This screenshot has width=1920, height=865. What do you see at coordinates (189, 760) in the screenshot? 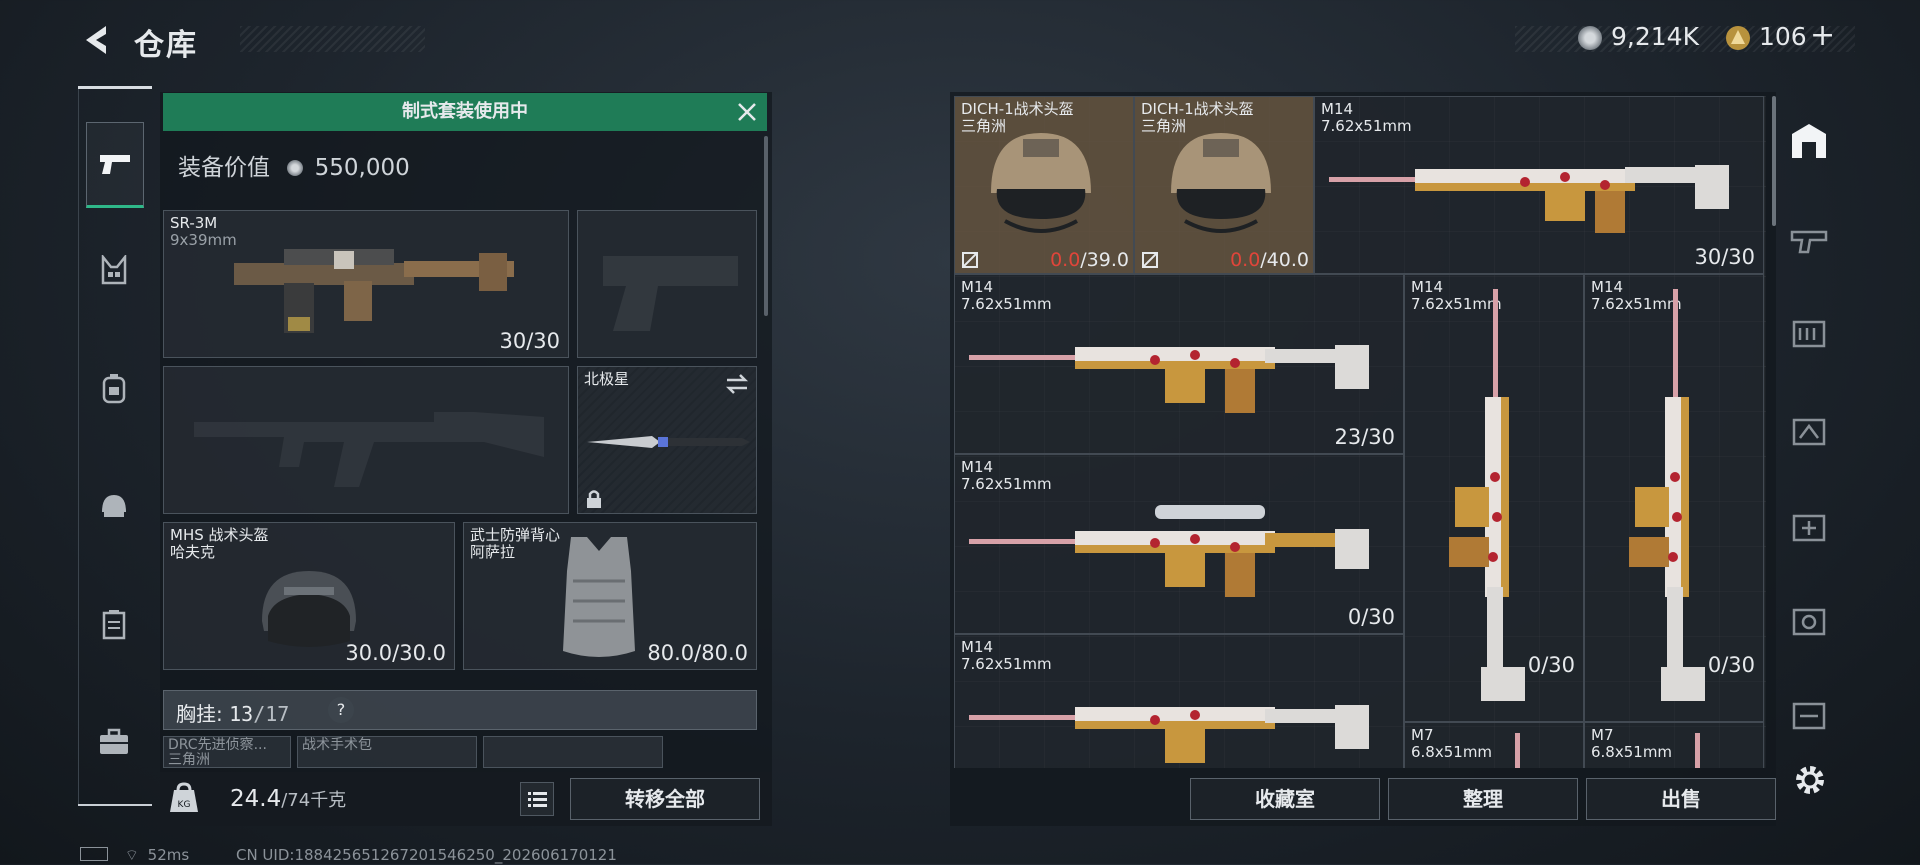
I see `chest-item-origin: 三角洲` at bounding box center [189, 760].